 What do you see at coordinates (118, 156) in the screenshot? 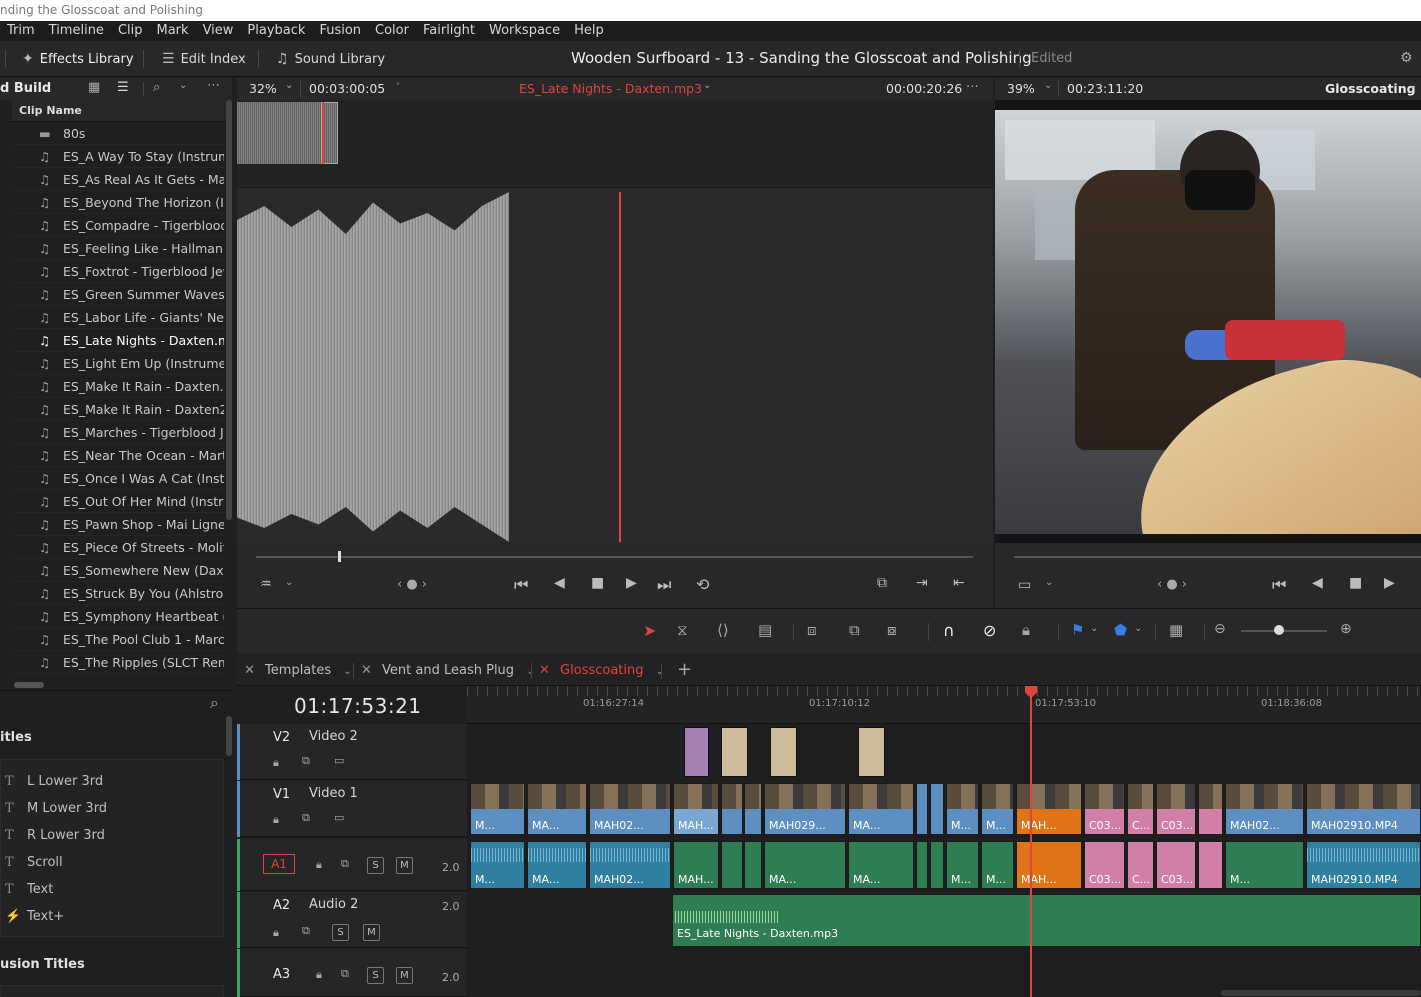
I see `media-item: ♫ ES_A Way To Stay (Instrume` at bounding box center [118, 156].